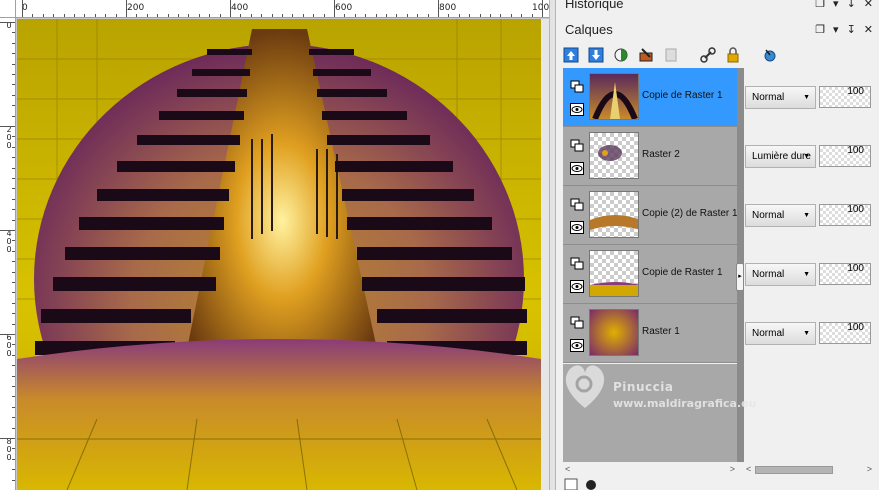  Describe the element at coordinates (650, 333) in the screenshot. I see `layer-row-main: Raster 1` at that location.